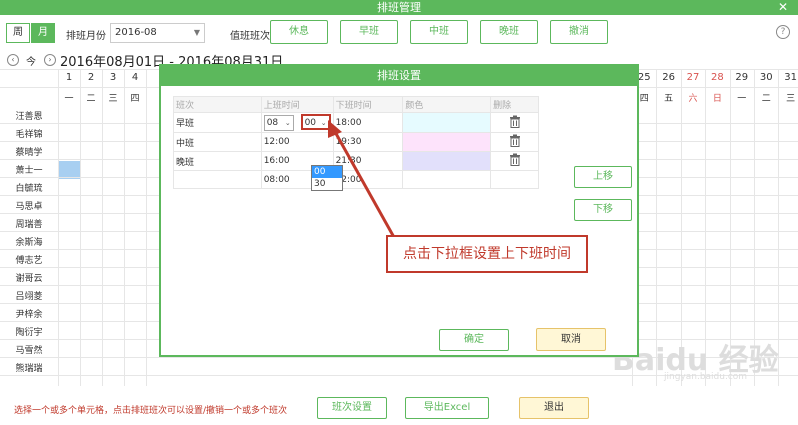  What do you see at coordinates (447, 104) in the screenshot?
I see `col-color: 颜色` at bounding box center [447, 104].